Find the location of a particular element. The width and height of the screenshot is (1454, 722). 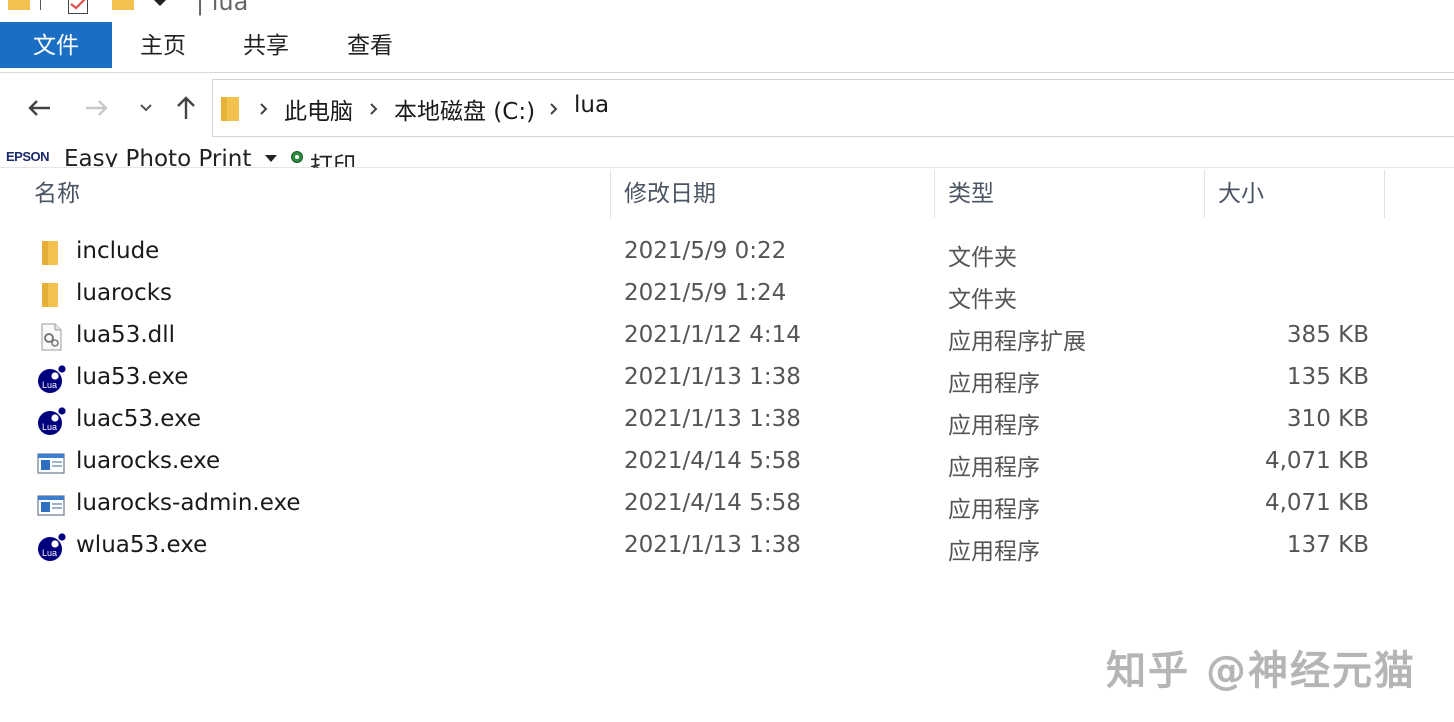

file-size: 385 KB is located at coordinates (1327, 335).